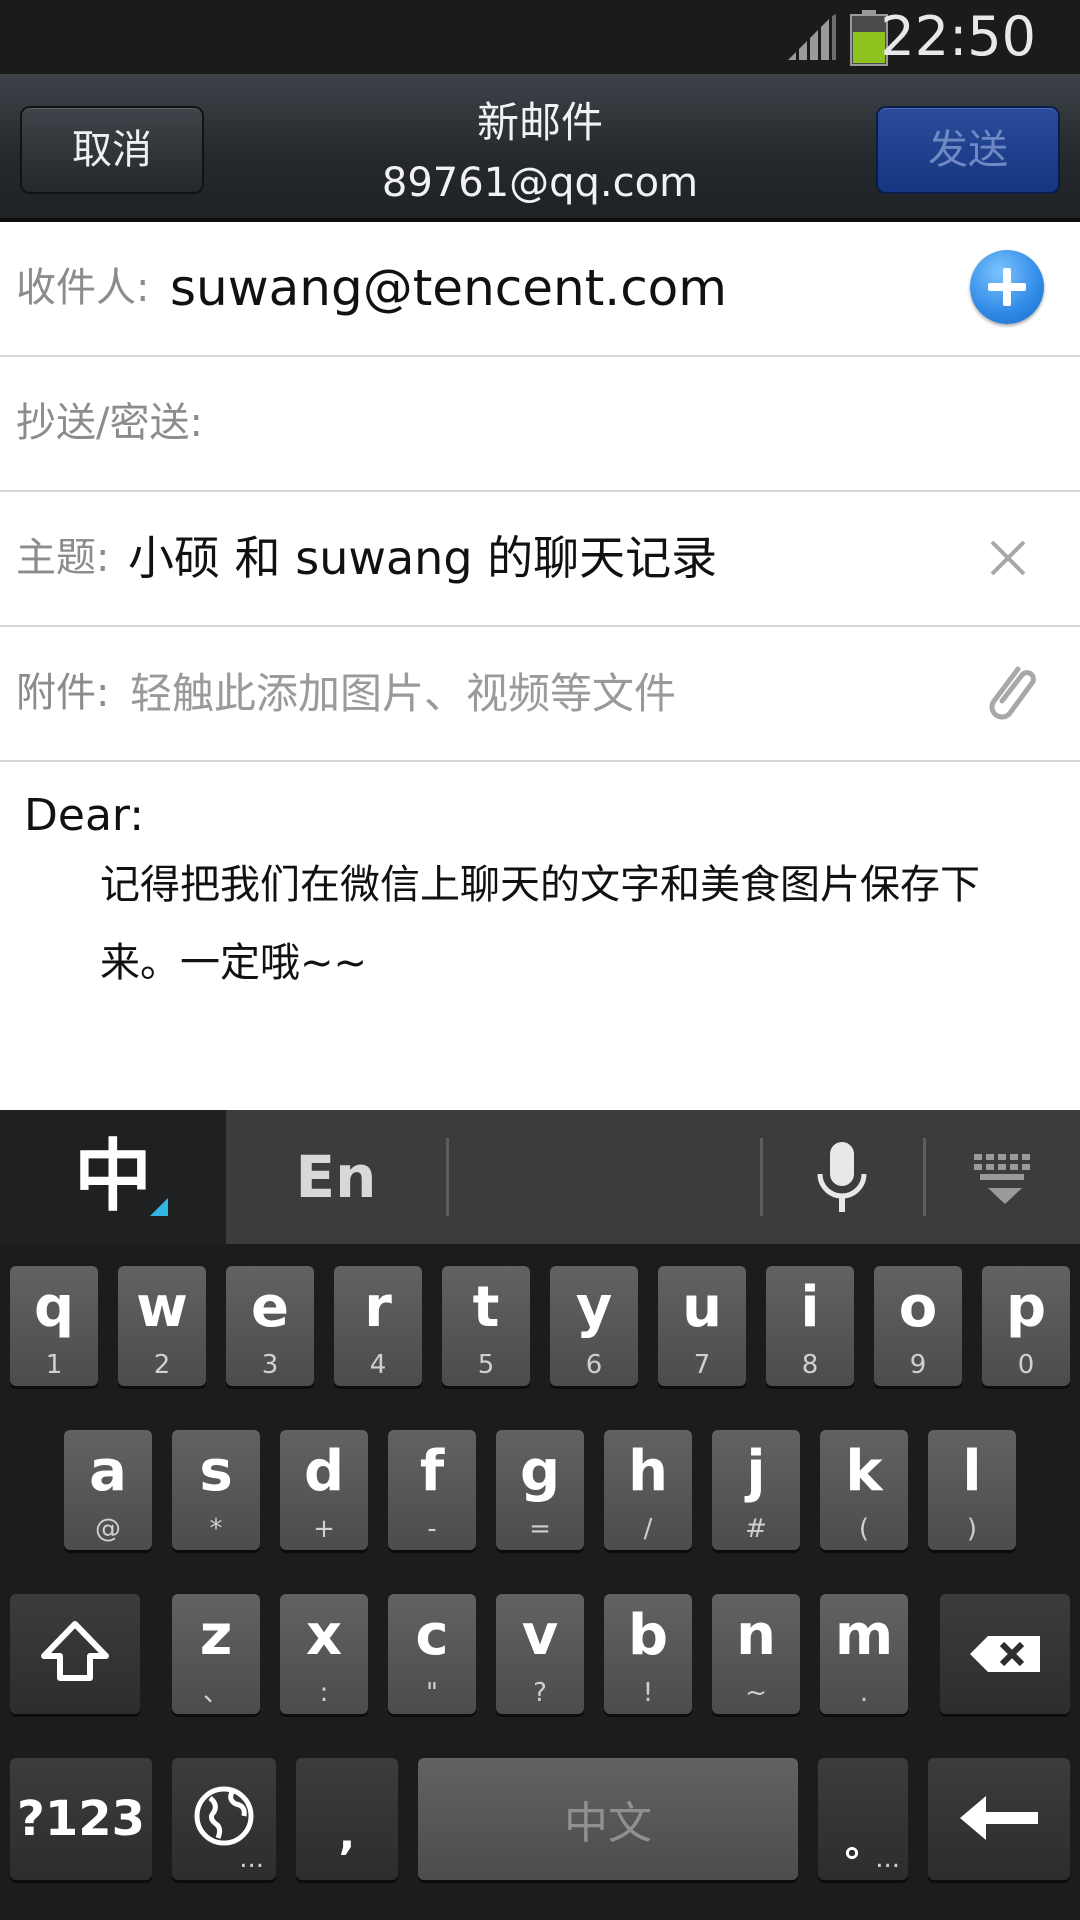  I want to click on key-main-label: q, so click(54, 1307).